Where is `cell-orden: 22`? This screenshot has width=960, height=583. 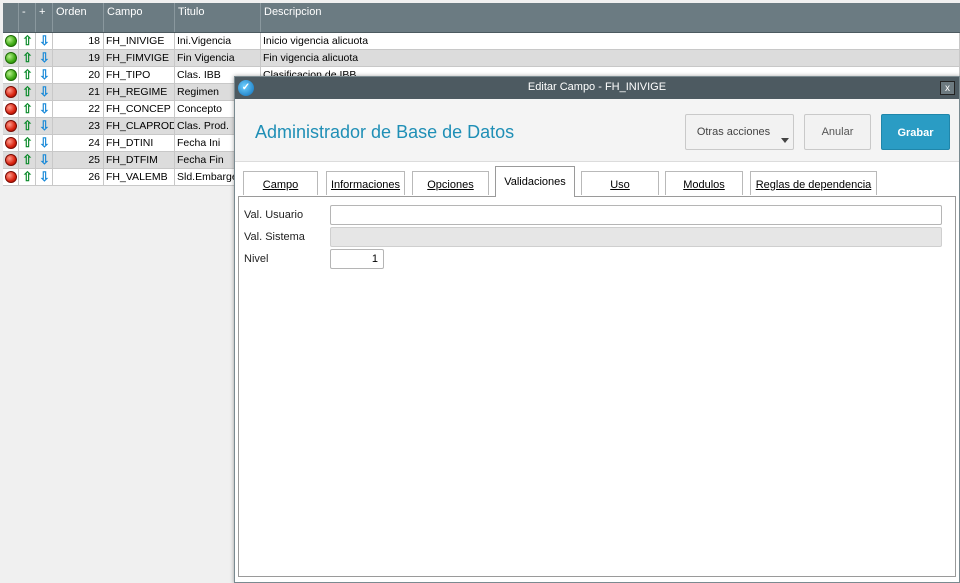 cell-orden: 22 is located at coordinates (78, 109).